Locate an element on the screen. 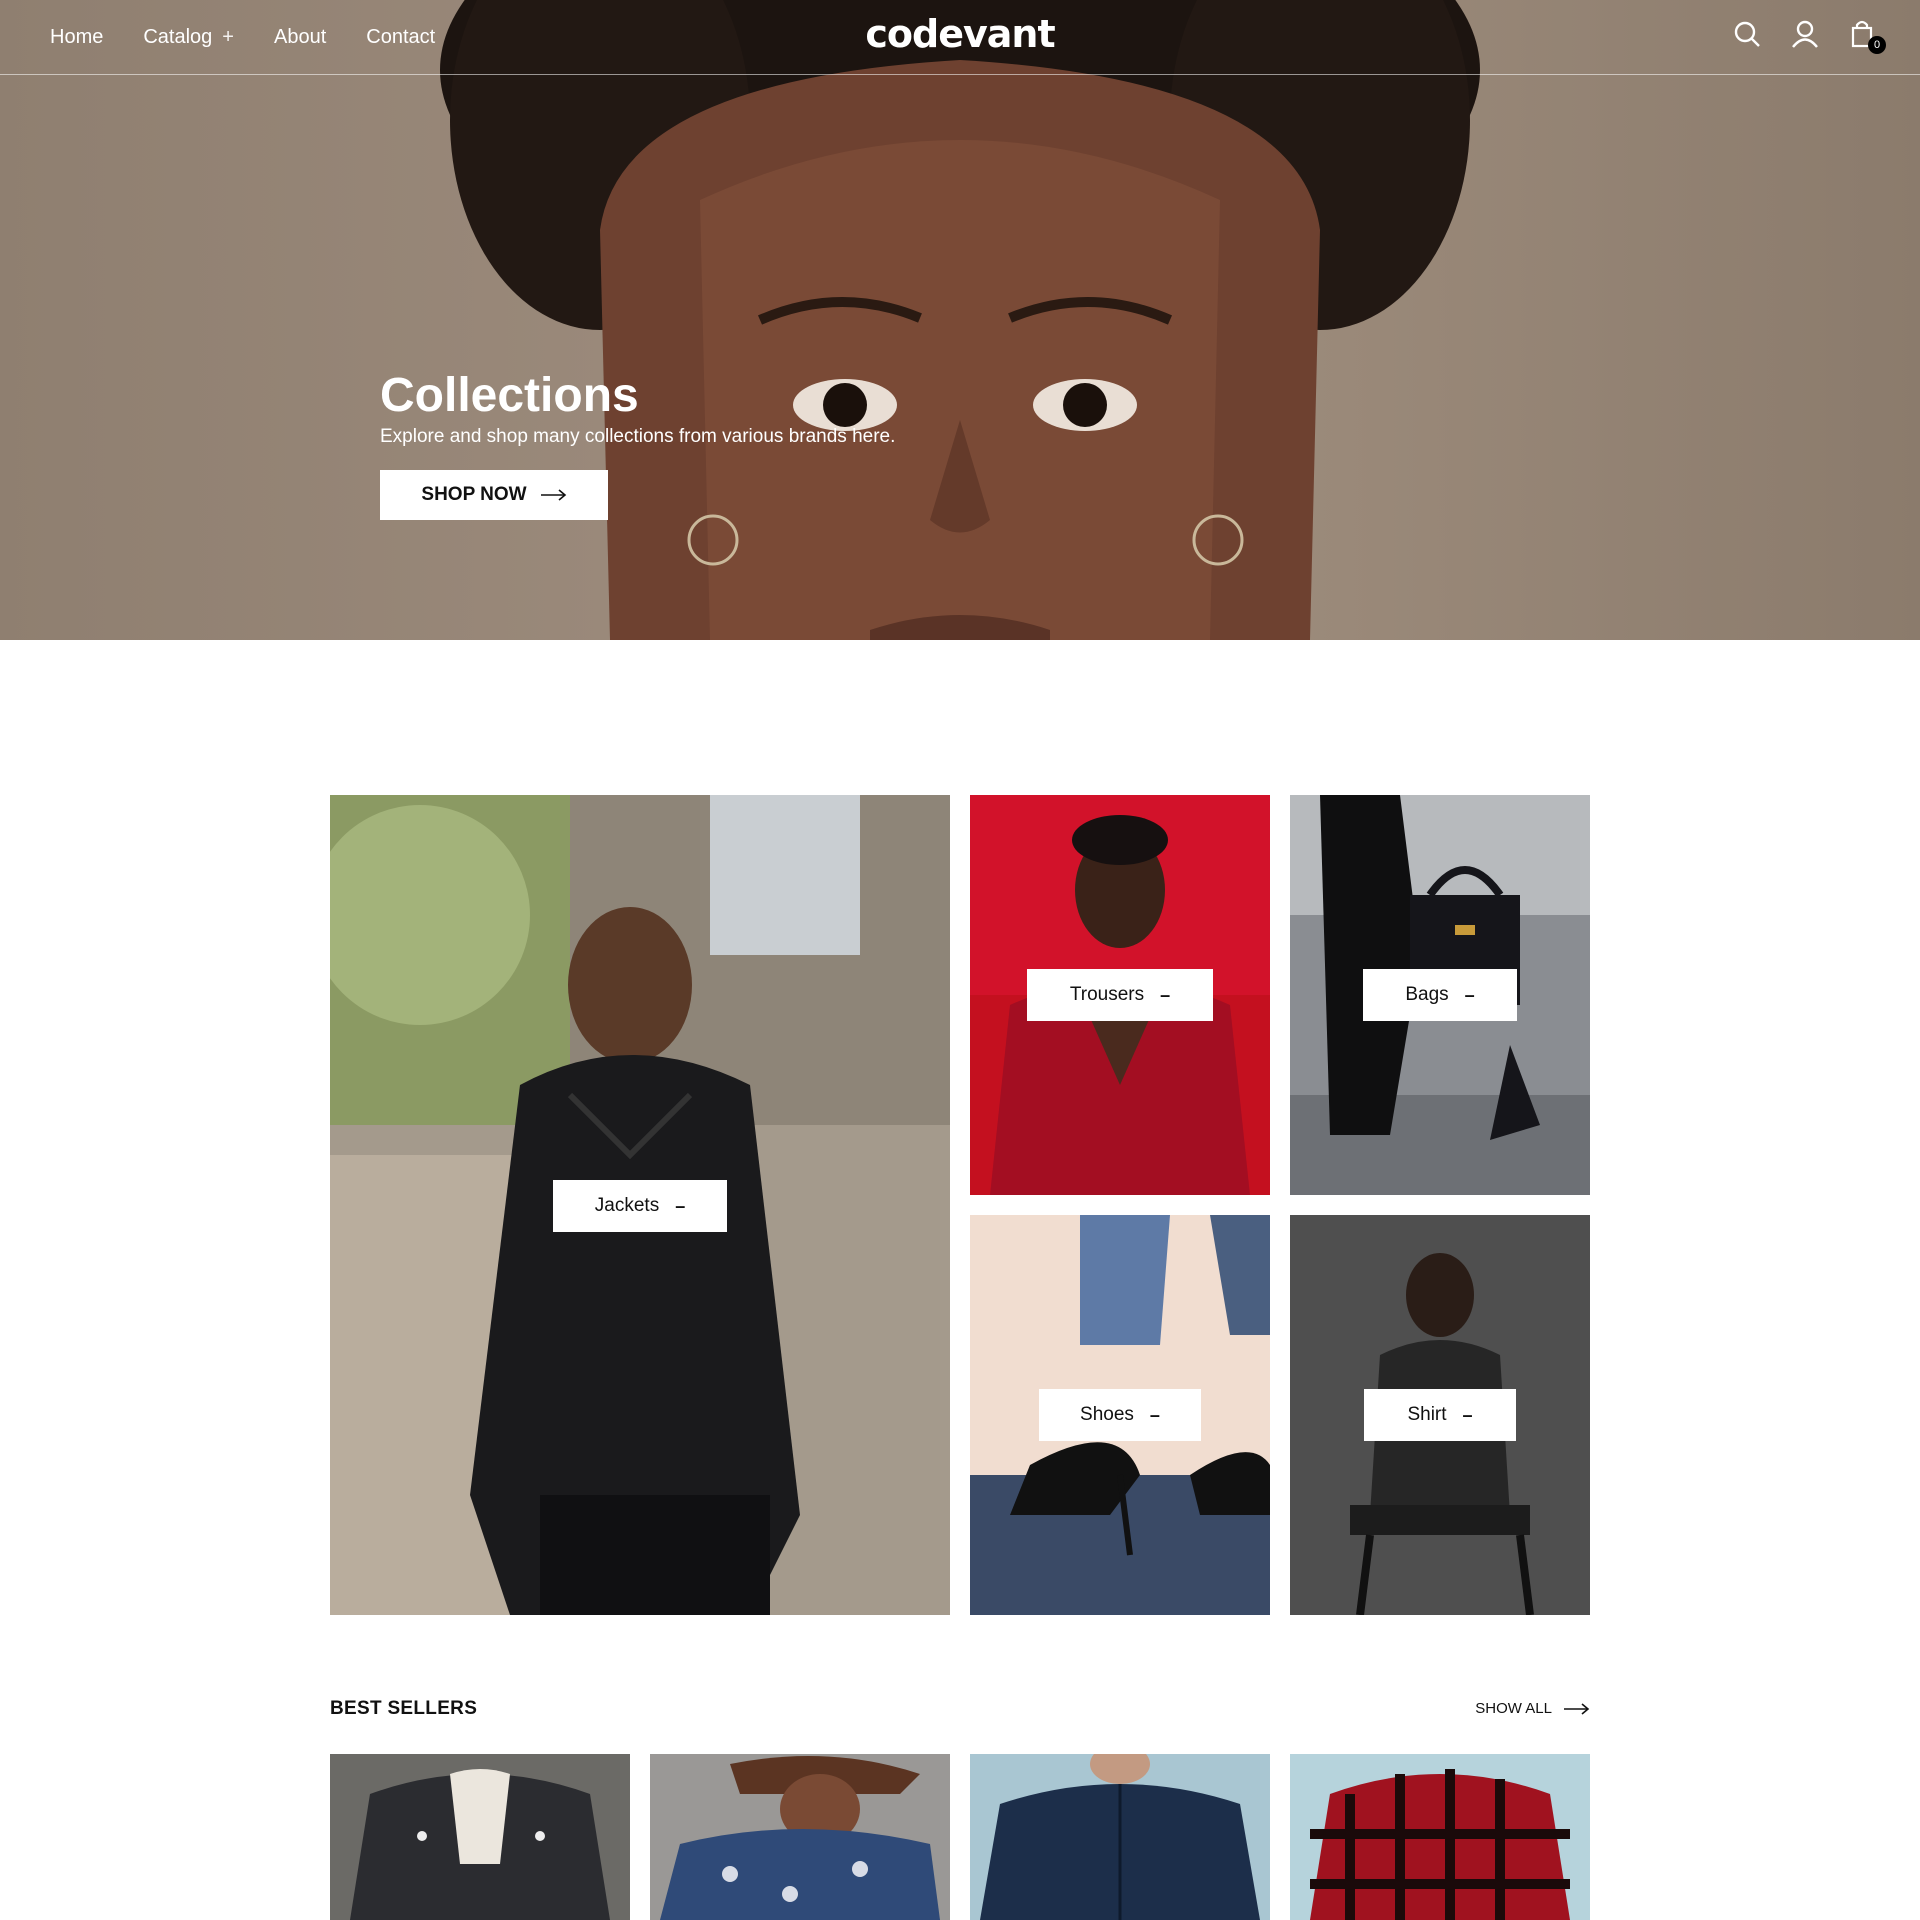 This screenshot has width=1920, height=1920. collection-label-shirt: Shirt – is located at coordinates (1440, 1415).